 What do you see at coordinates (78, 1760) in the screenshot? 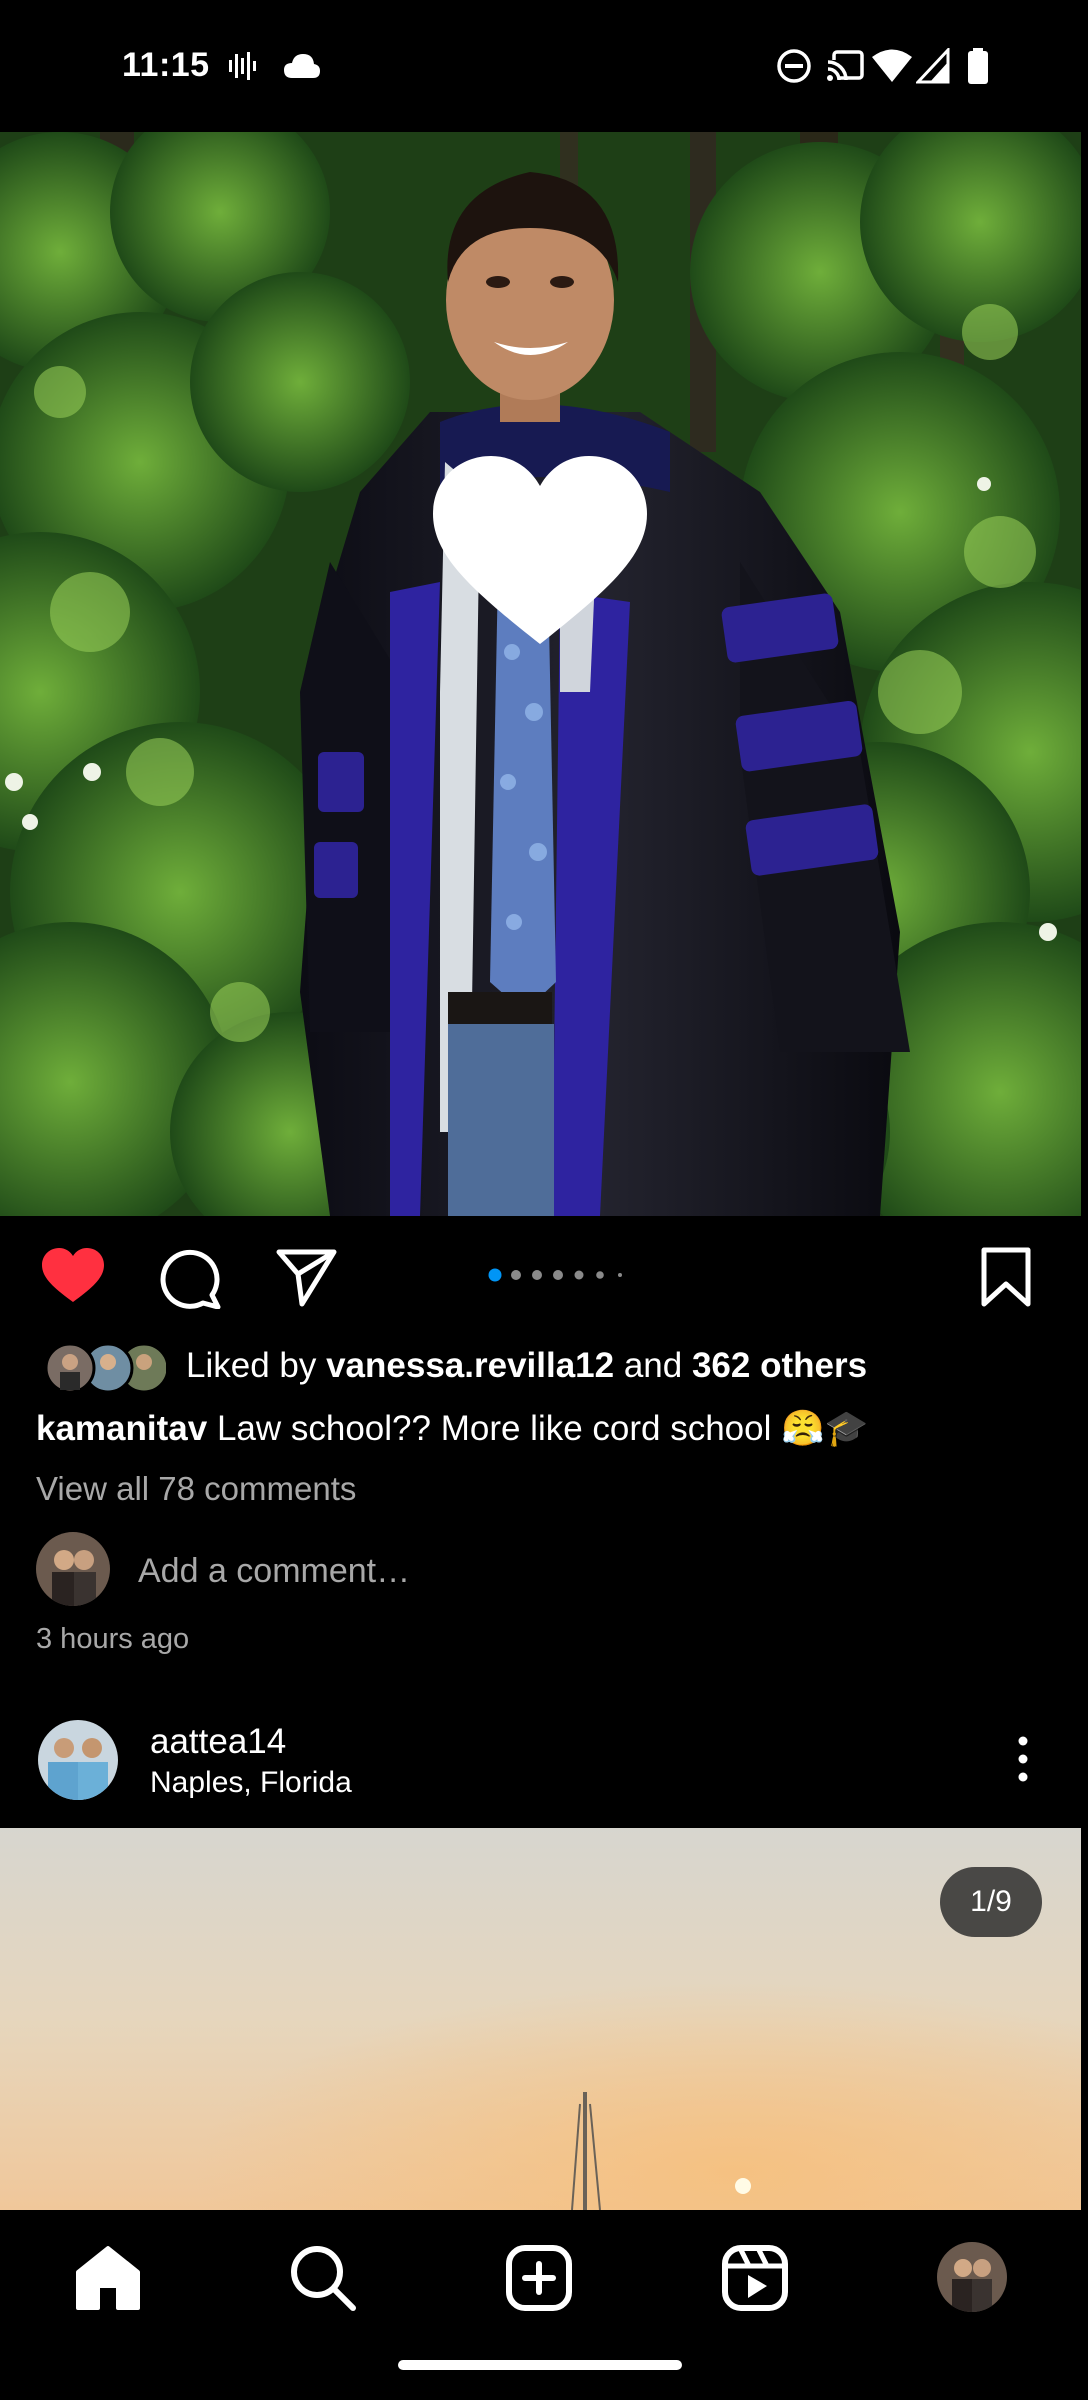
I see `next-post-avatar` at bounding box center [78, 1760].